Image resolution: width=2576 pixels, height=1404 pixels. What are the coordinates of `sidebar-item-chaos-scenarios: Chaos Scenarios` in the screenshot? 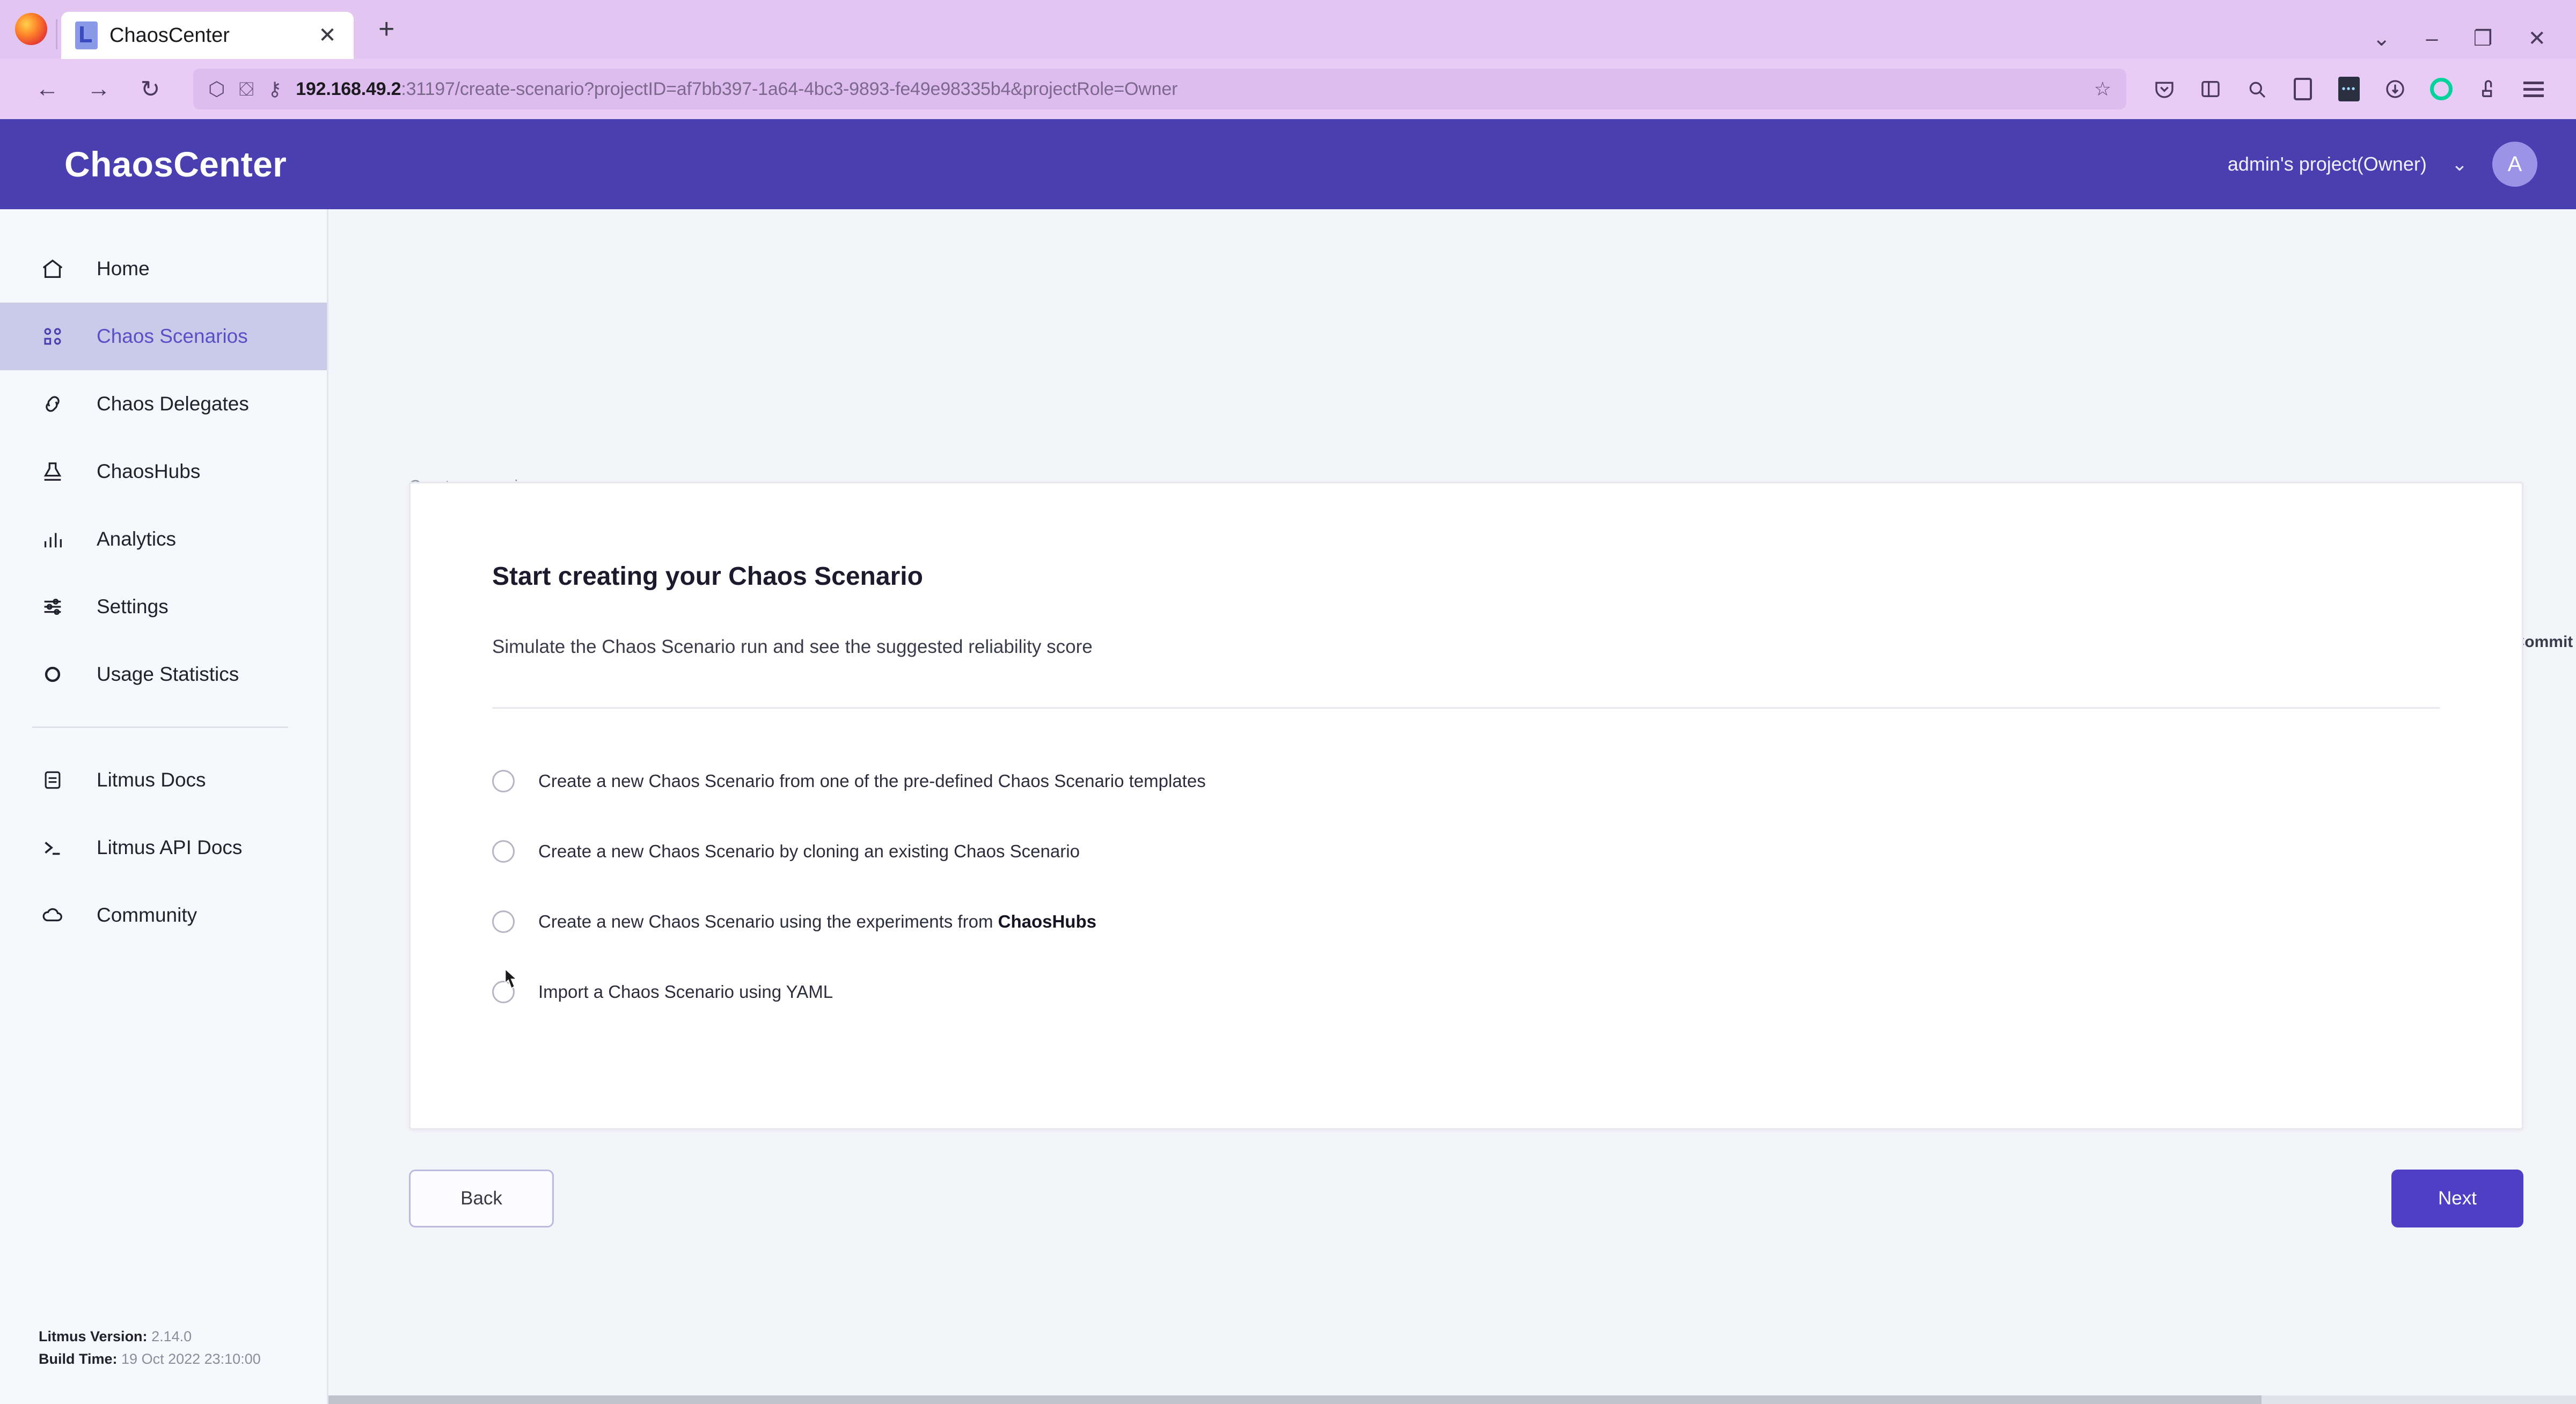 It's located at (163, 336).